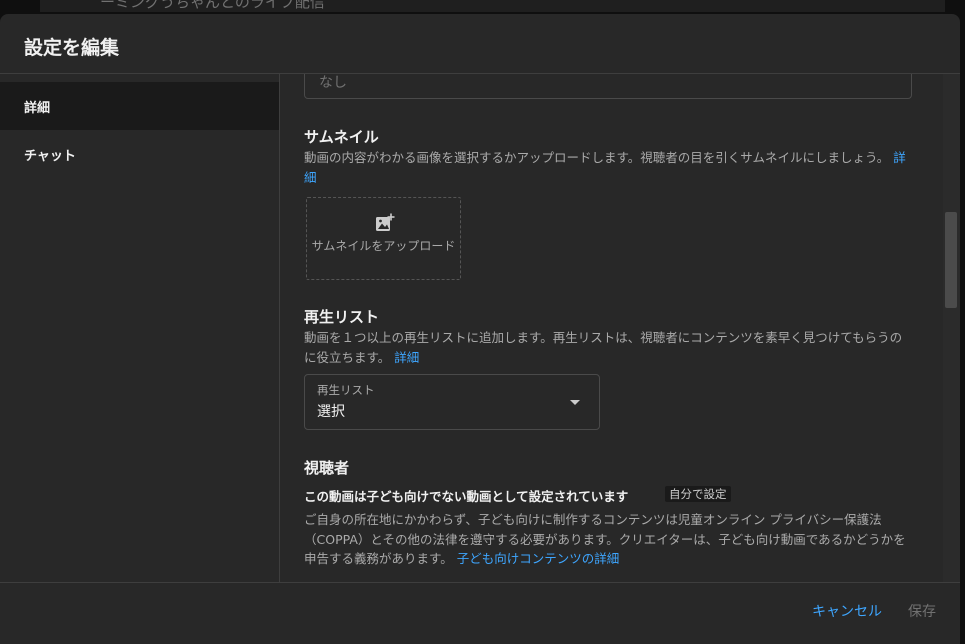 This screenshot has width=965, height=644. What do you see at coordinates (212, 5) in the screenshot?
I see `background-title: ーミングうちゃんとのライブ配信` at bounding box center [212, 5].